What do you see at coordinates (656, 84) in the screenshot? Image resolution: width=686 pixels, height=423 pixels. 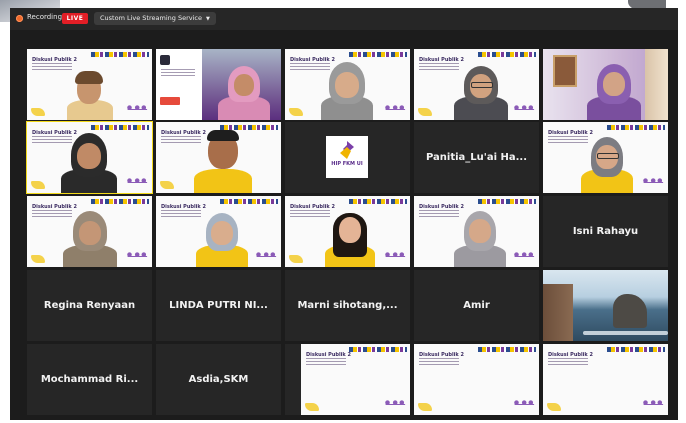 I see `window-curtain` at bounding box center [656, 84].